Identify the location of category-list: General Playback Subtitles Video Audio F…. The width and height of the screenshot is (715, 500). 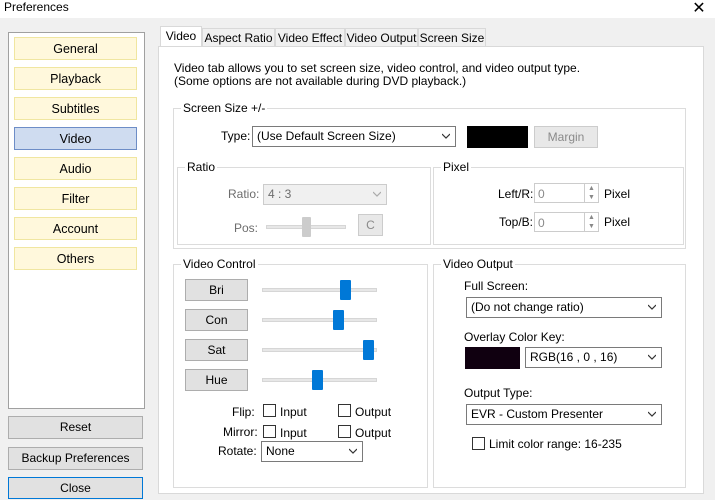
(76, 220).